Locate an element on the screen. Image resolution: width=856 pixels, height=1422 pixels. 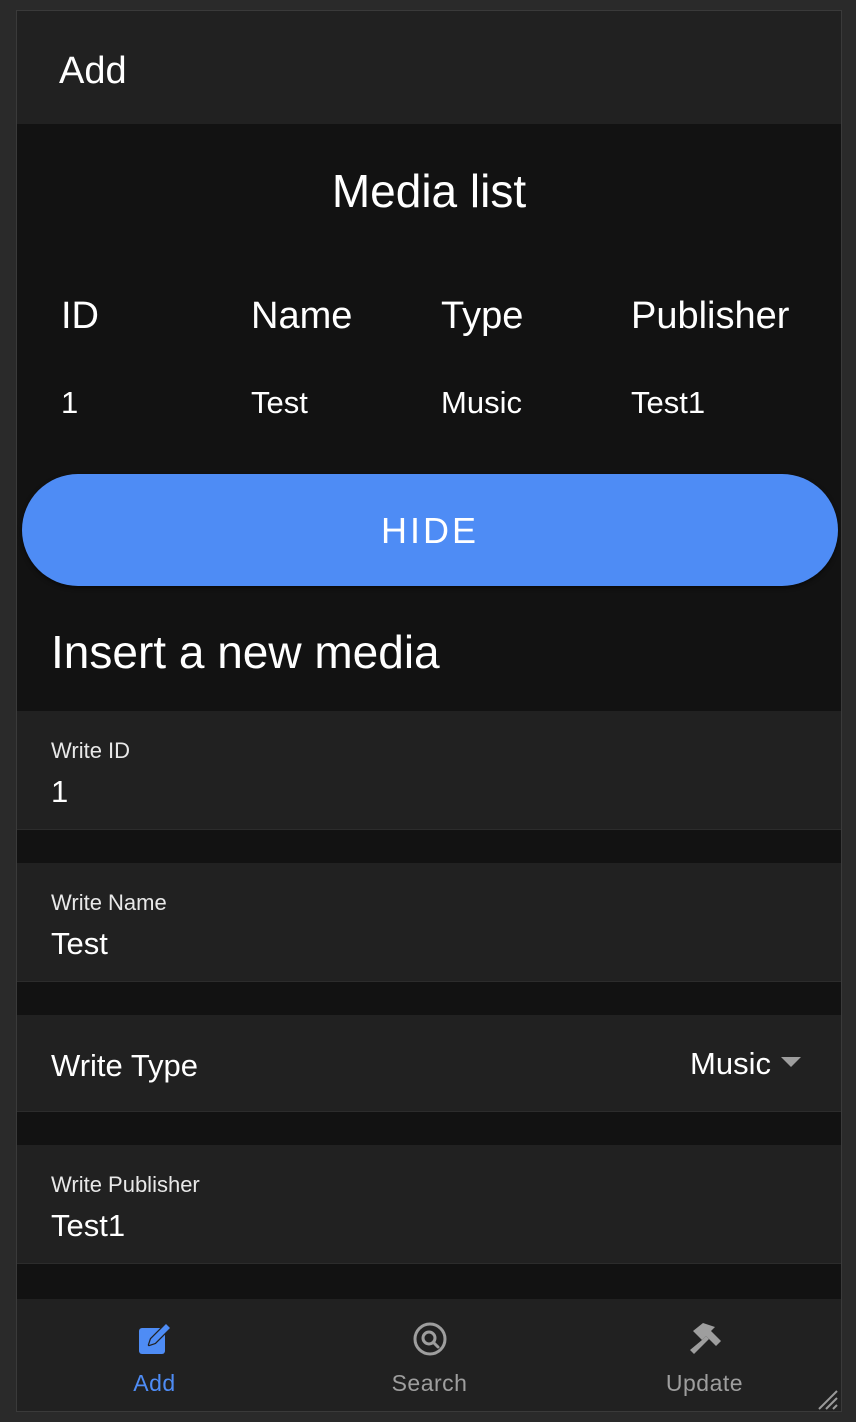
dropdown-caret-icon is located at coordinates (791, 1062).